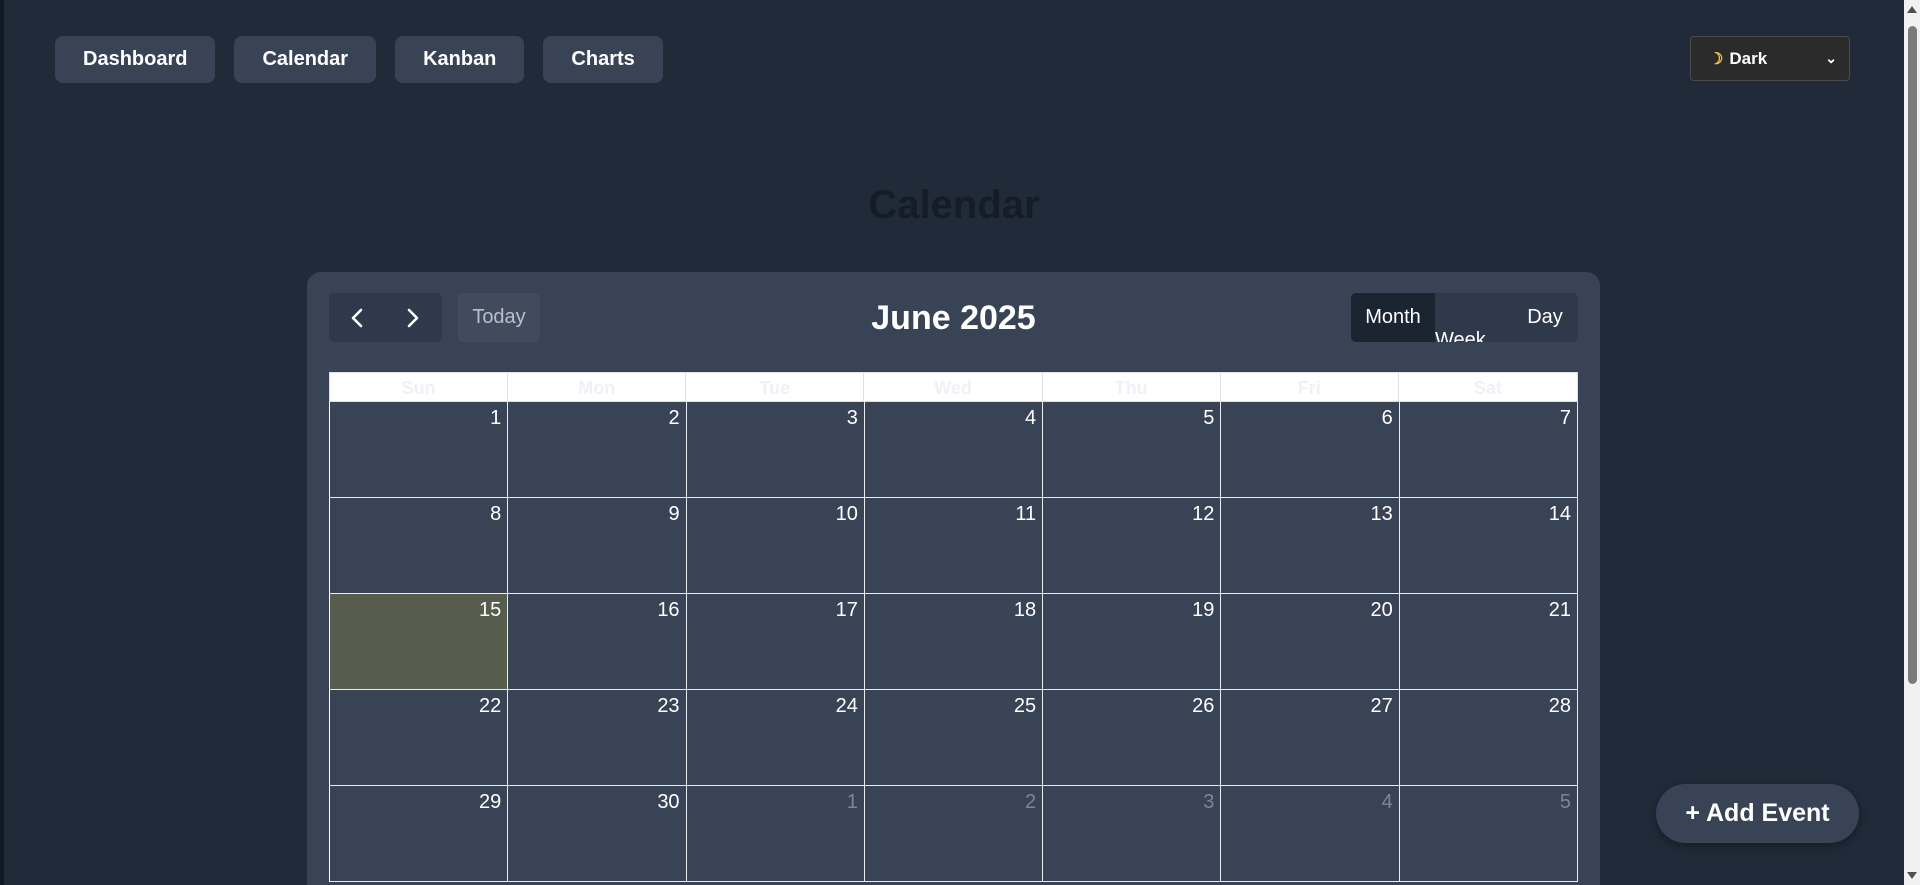  Describe the element at coordinates (1912, 355) in the screenshot. I see `scroll-thumb` at that location.